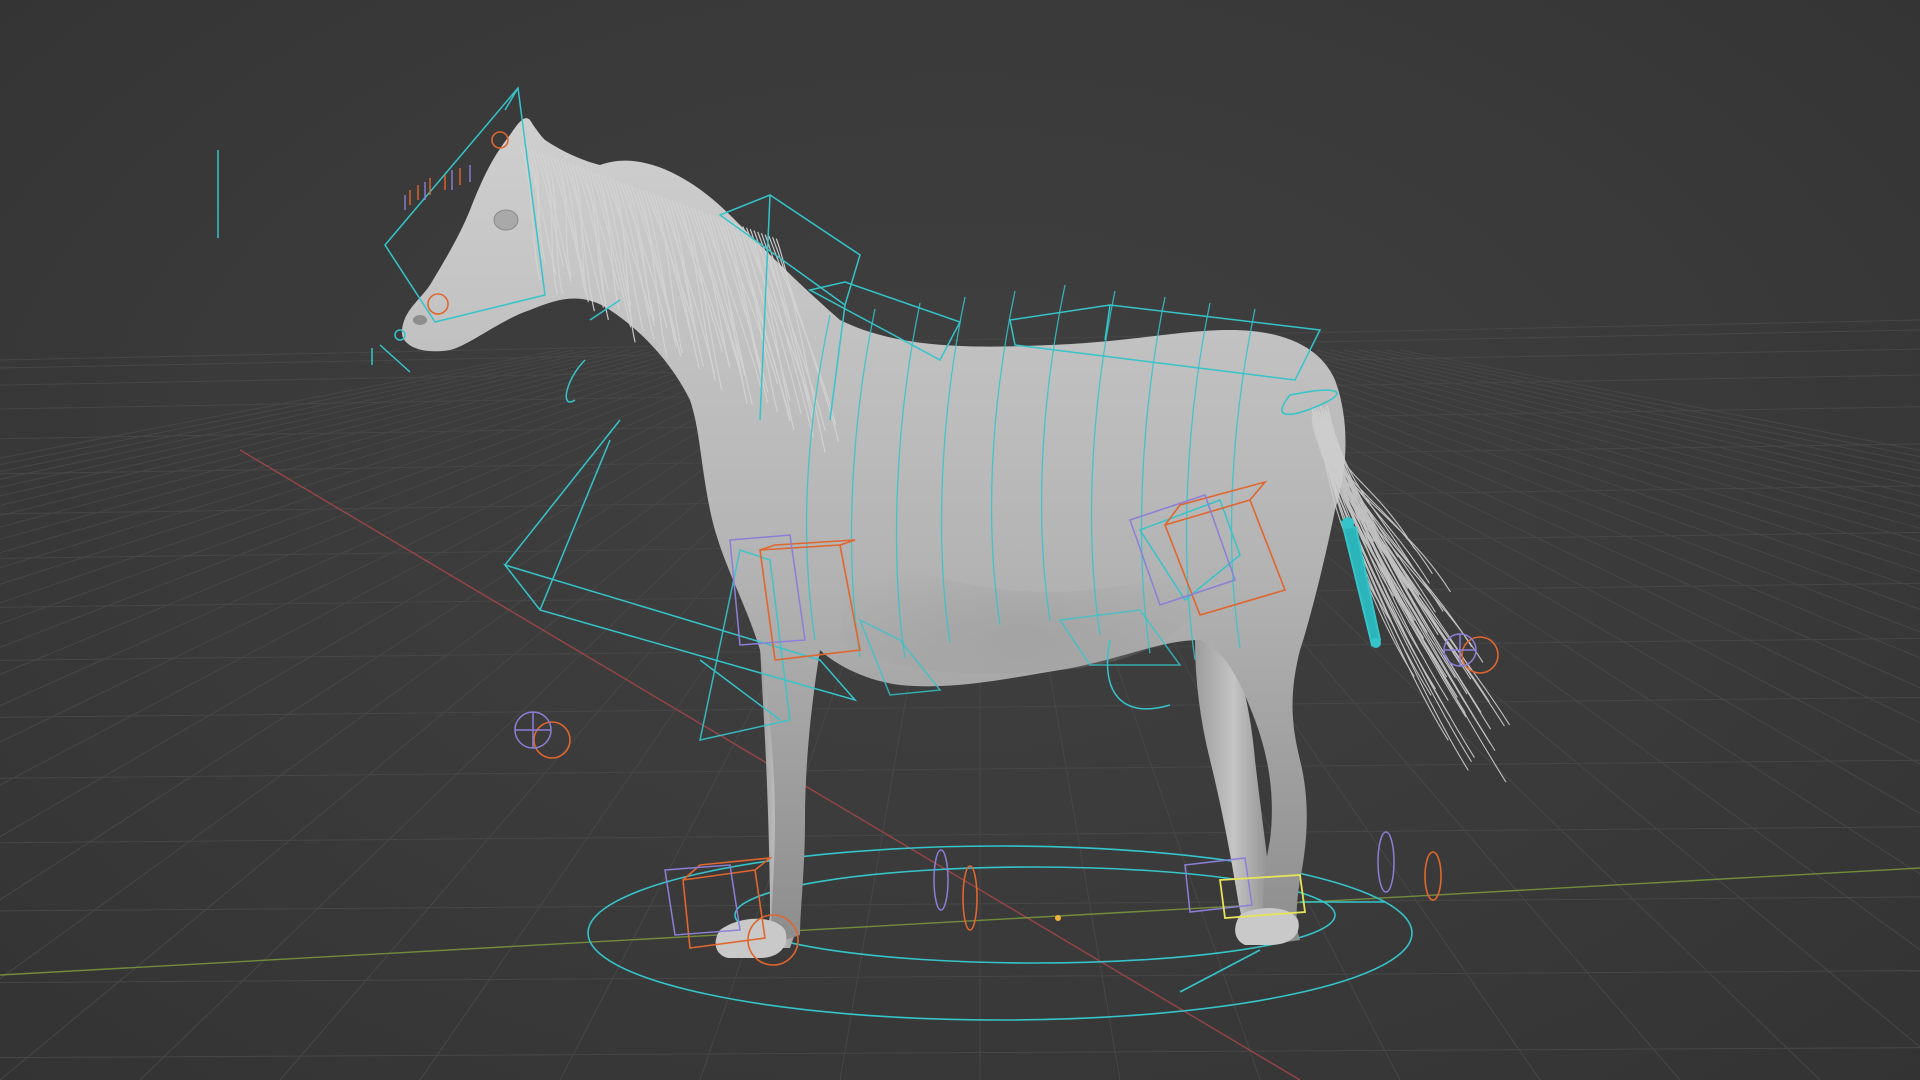 The width and height of the screenshot is (1920, 1080). I want to click on tail-bone-head, so click(1348, 523).